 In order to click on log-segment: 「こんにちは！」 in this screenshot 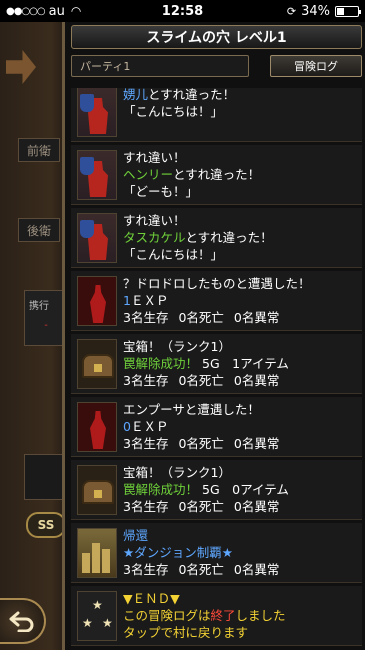, I will do `click(173, 111)`.